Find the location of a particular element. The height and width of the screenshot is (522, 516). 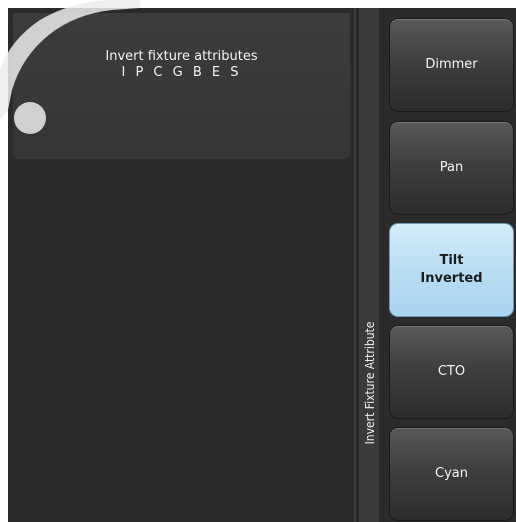

attribute-letters: I P C G B E S is located at coordinates (181, 72).